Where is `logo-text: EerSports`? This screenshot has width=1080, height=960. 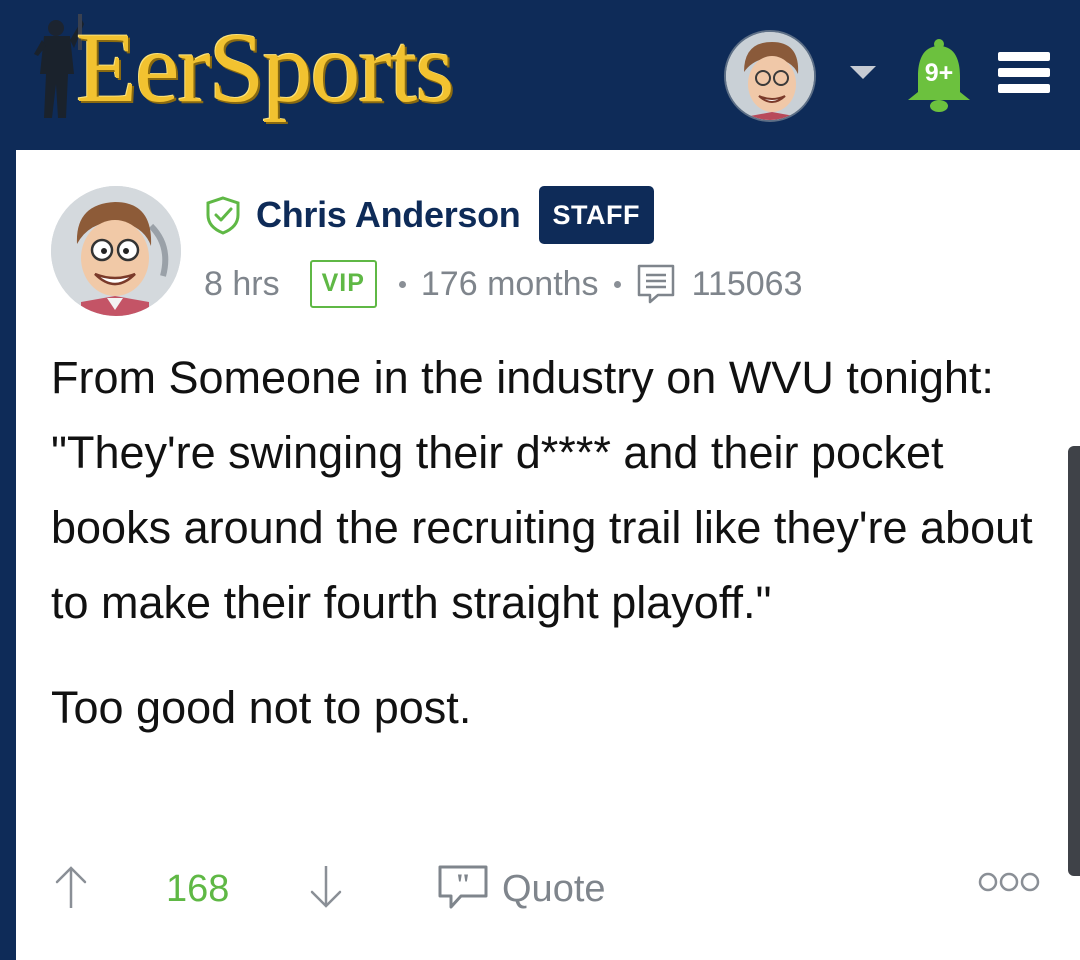 logo-text: EerSports is located at coordinates (265, 67).